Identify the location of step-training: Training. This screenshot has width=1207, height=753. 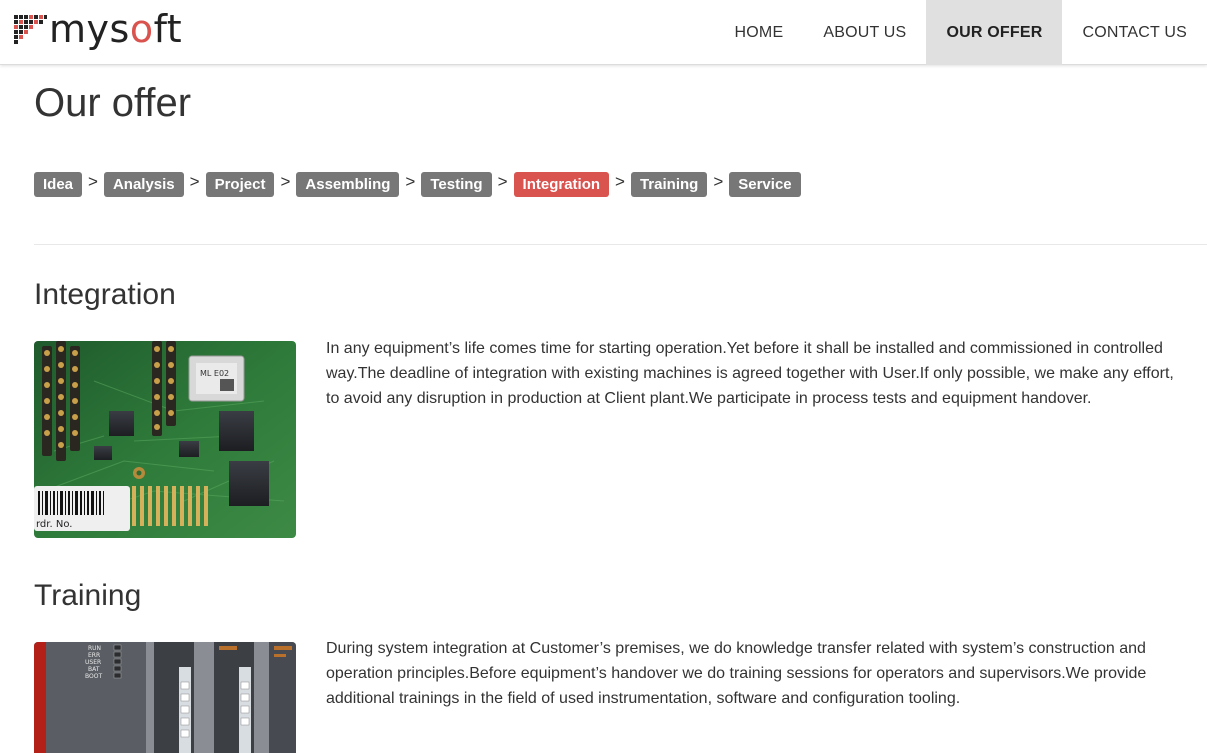
(669, 184).